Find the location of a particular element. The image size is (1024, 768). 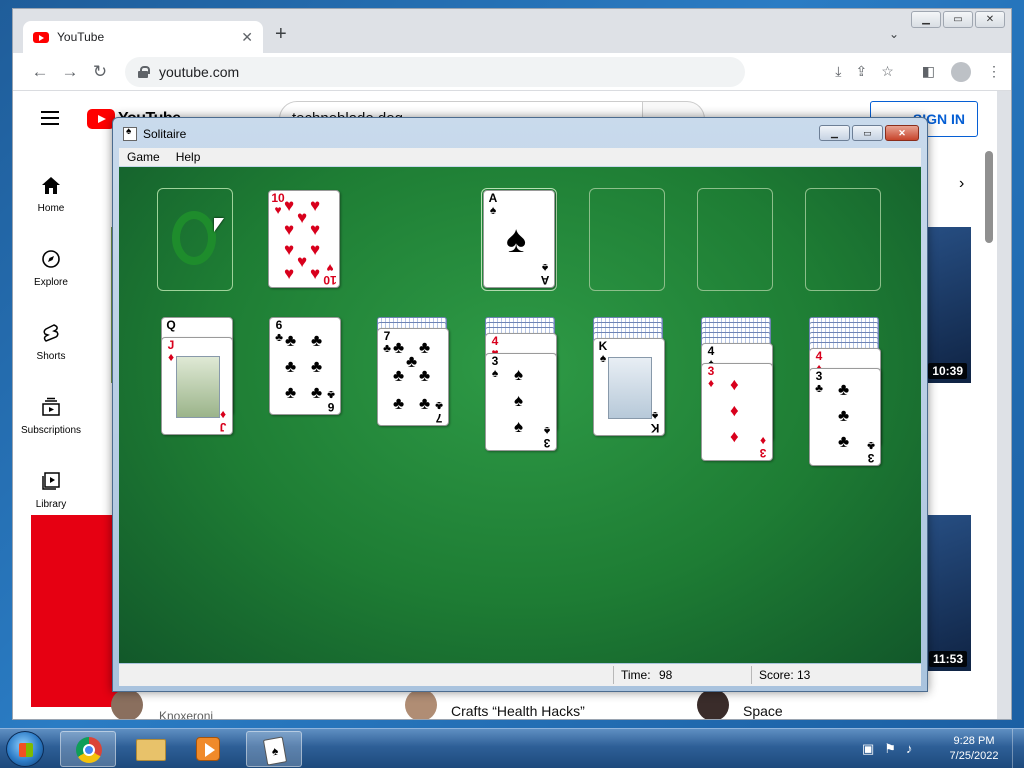

solitaire-app-icon is located at coordinates (130, 133).